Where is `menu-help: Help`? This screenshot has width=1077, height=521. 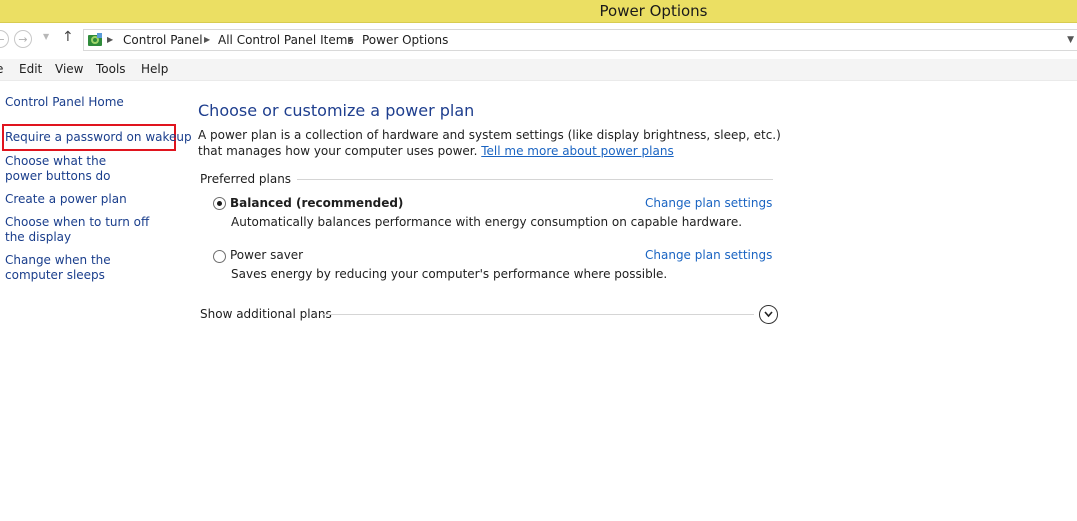 menu-help: Help is located at coordinates (154, 69).